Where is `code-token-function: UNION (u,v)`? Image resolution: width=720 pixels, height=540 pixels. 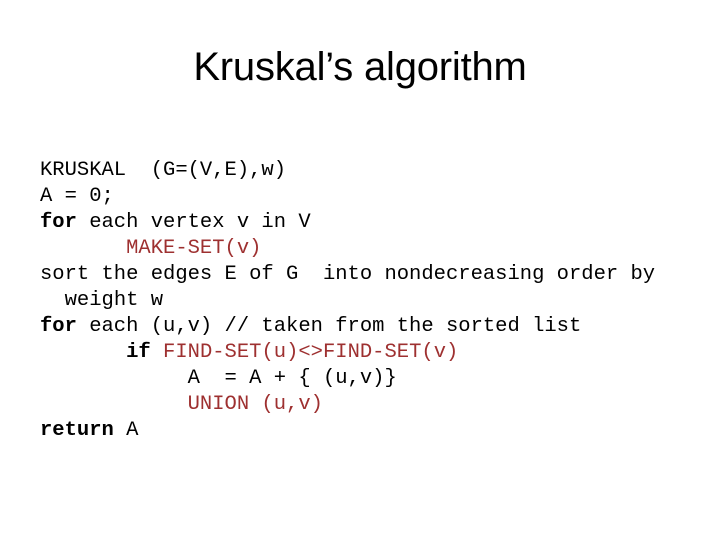
code-token-function: UNION (u,v) is located at coordinates (255, 404).